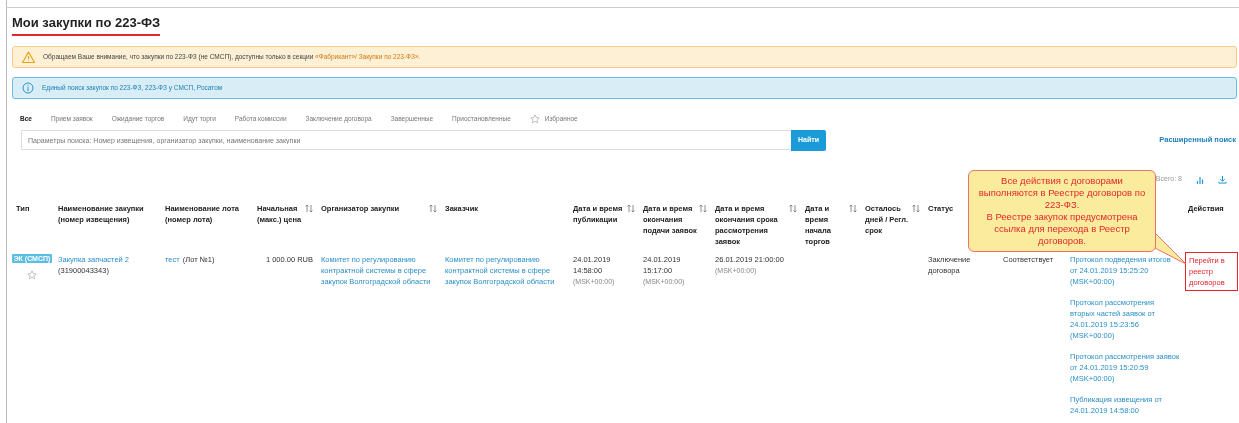 The height and width of the screenshot is (423, 1239). I want to click on callout-text: Все действия с договорами выполняются в Реестре договоров по 223-ФЗ., so click(1062, 193).